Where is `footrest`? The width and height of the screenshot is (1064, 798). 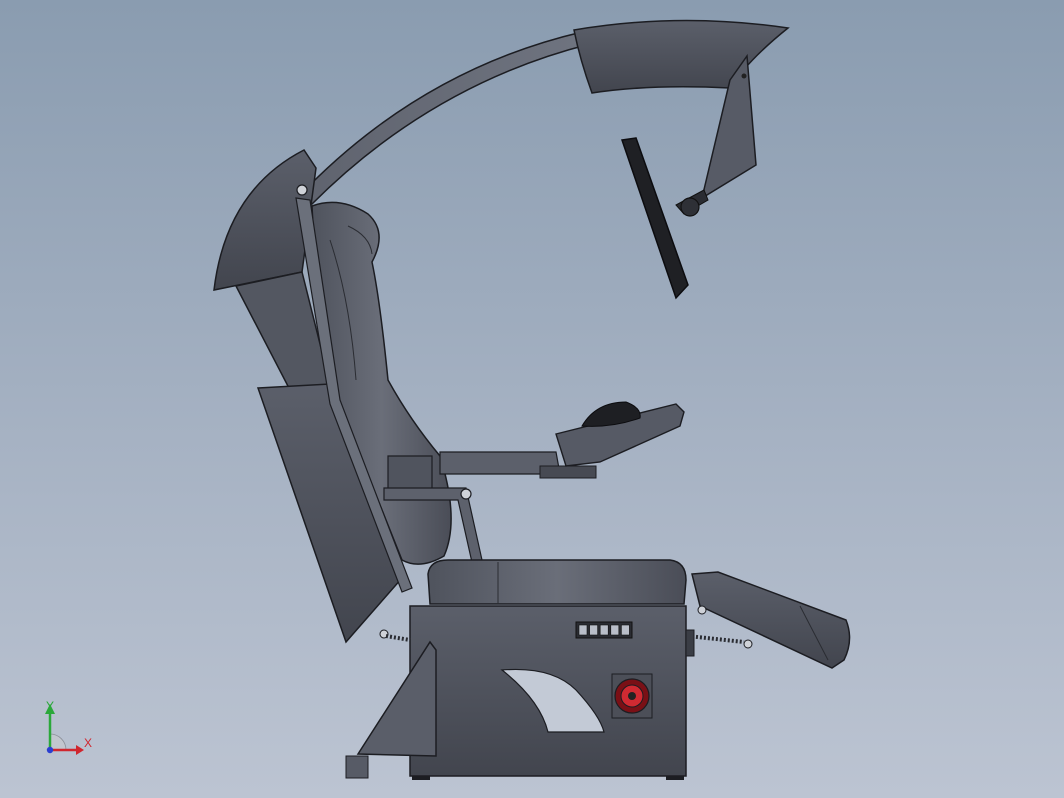 footrest is located at coordinates (771, 620).